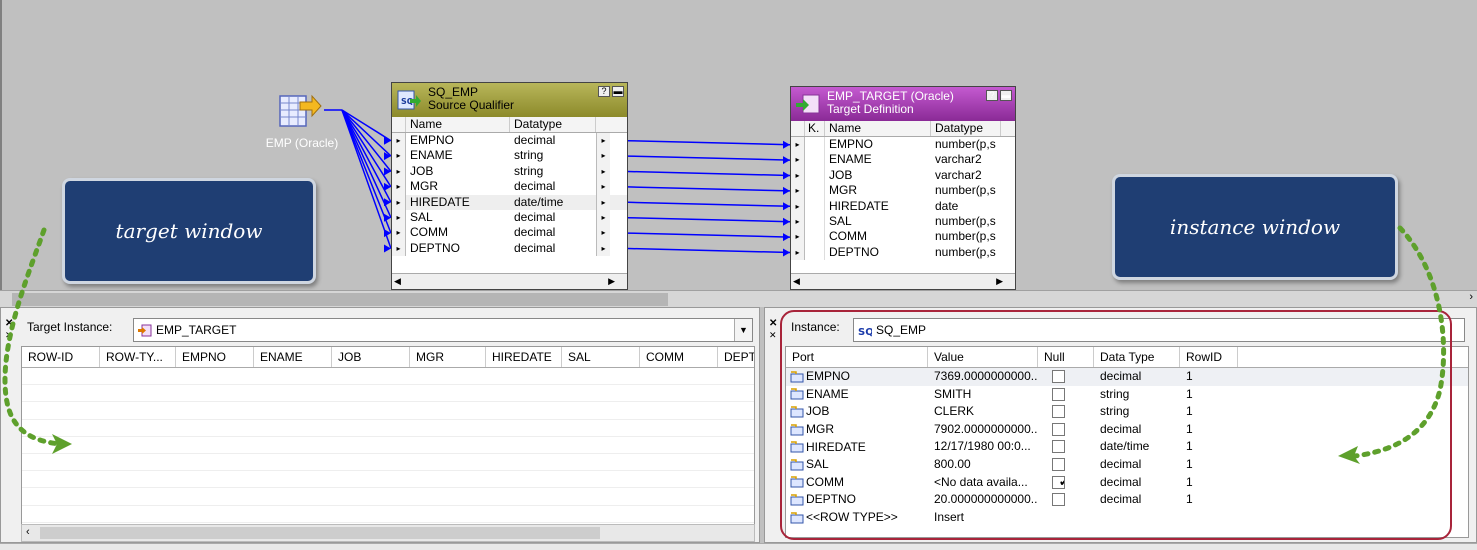 This screenshot has height=550, width=1477. Describe the element at coordinates (215, 357) in the screenshot. I see `column-header: EMPNO` at that location.